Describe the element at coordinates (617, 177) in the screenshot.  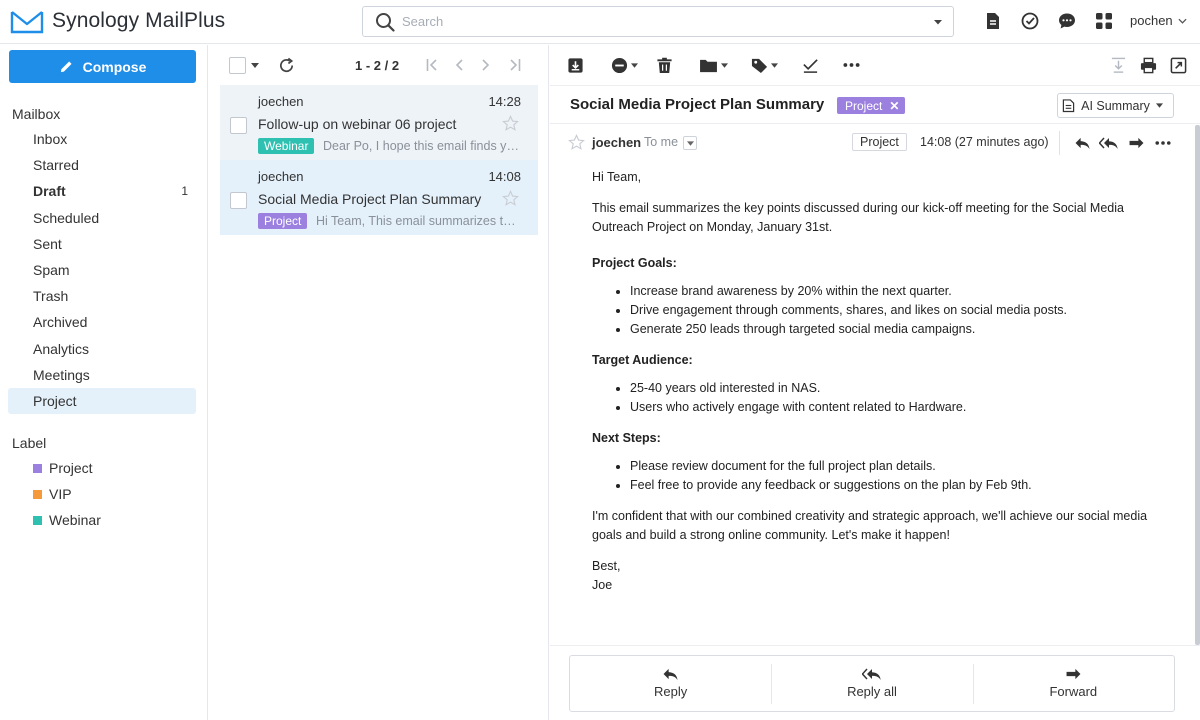
I see `body-greeting: Hi Team,` at that location.